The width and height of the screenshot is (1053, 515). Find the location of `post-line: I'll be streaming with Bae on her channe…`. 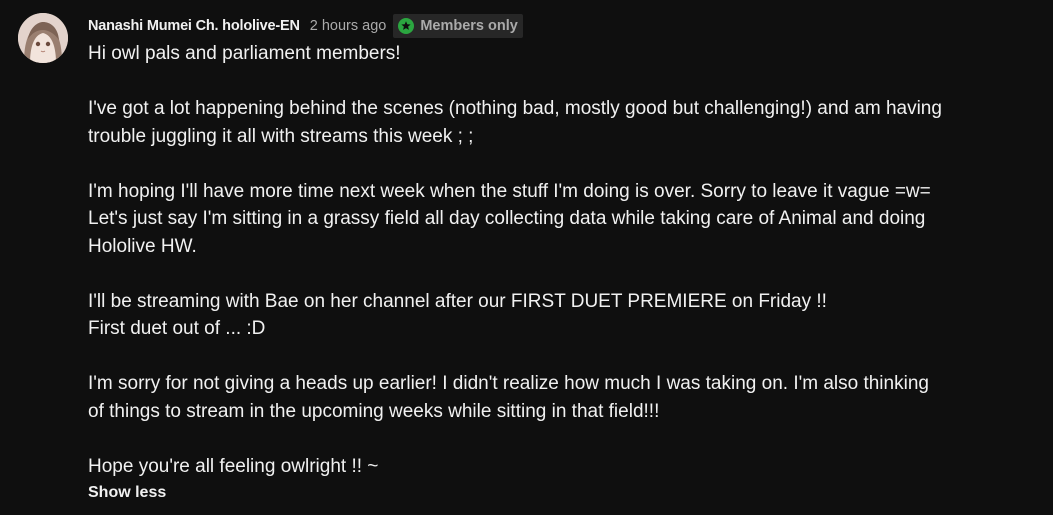

post-line: I'll be streaming with Bae on her channe… is located at coordinates (457, 301).